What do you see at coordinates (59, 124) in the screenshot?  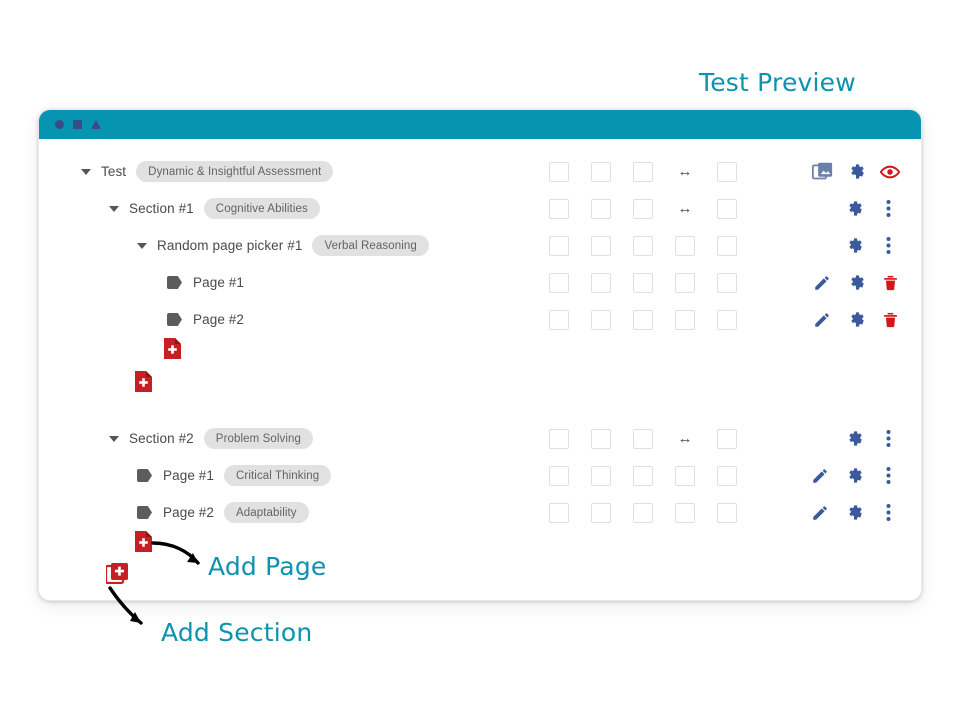 I see `circle-icon` at bounding box center [59, 124].